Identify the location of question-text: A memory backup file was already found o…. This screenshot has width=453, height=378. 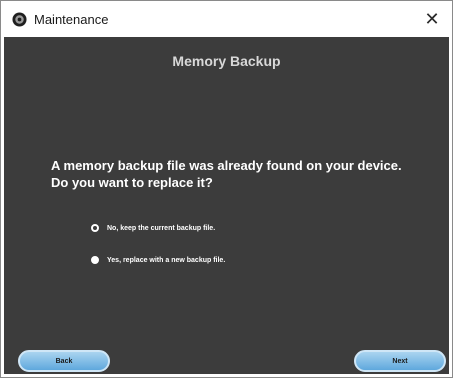
(226, 174).